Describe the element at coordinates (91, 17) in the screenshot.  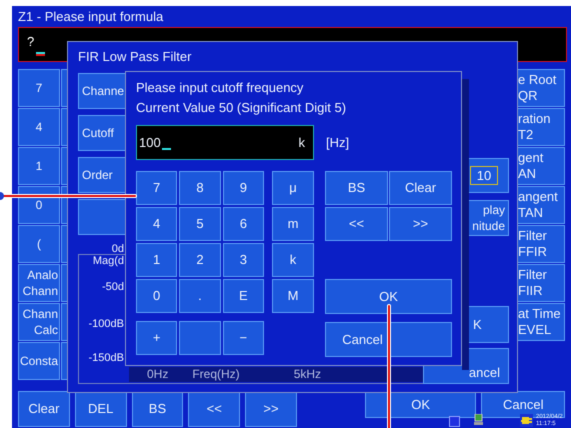
I see `window-title: Z1 - Please input formula` at that location.